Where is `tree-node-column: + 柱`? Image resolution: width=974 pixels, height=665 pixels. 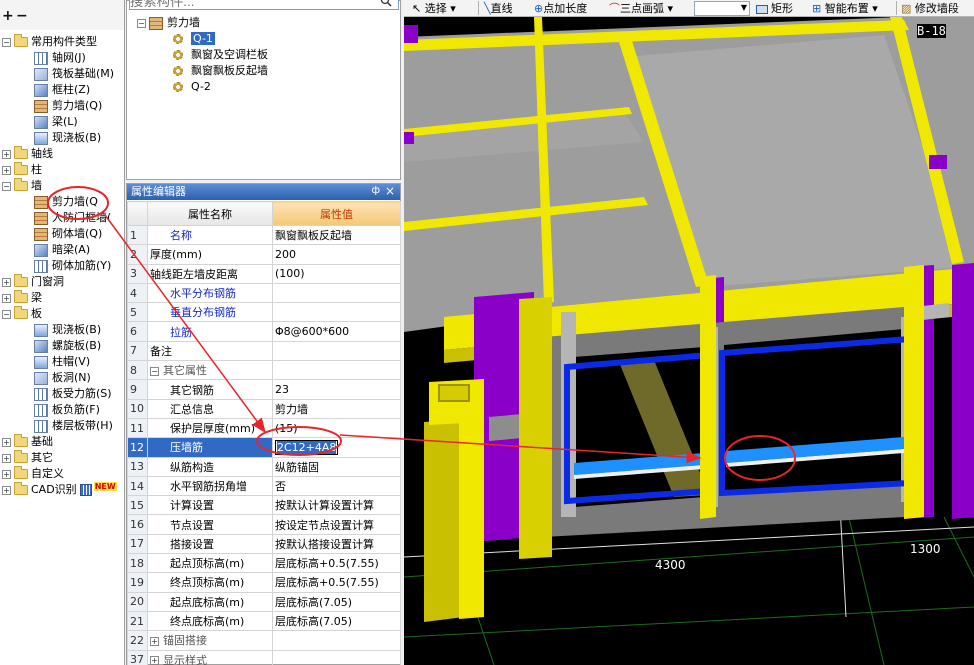 tree-node-column: + 柱 is located at coordinates (22, 170).